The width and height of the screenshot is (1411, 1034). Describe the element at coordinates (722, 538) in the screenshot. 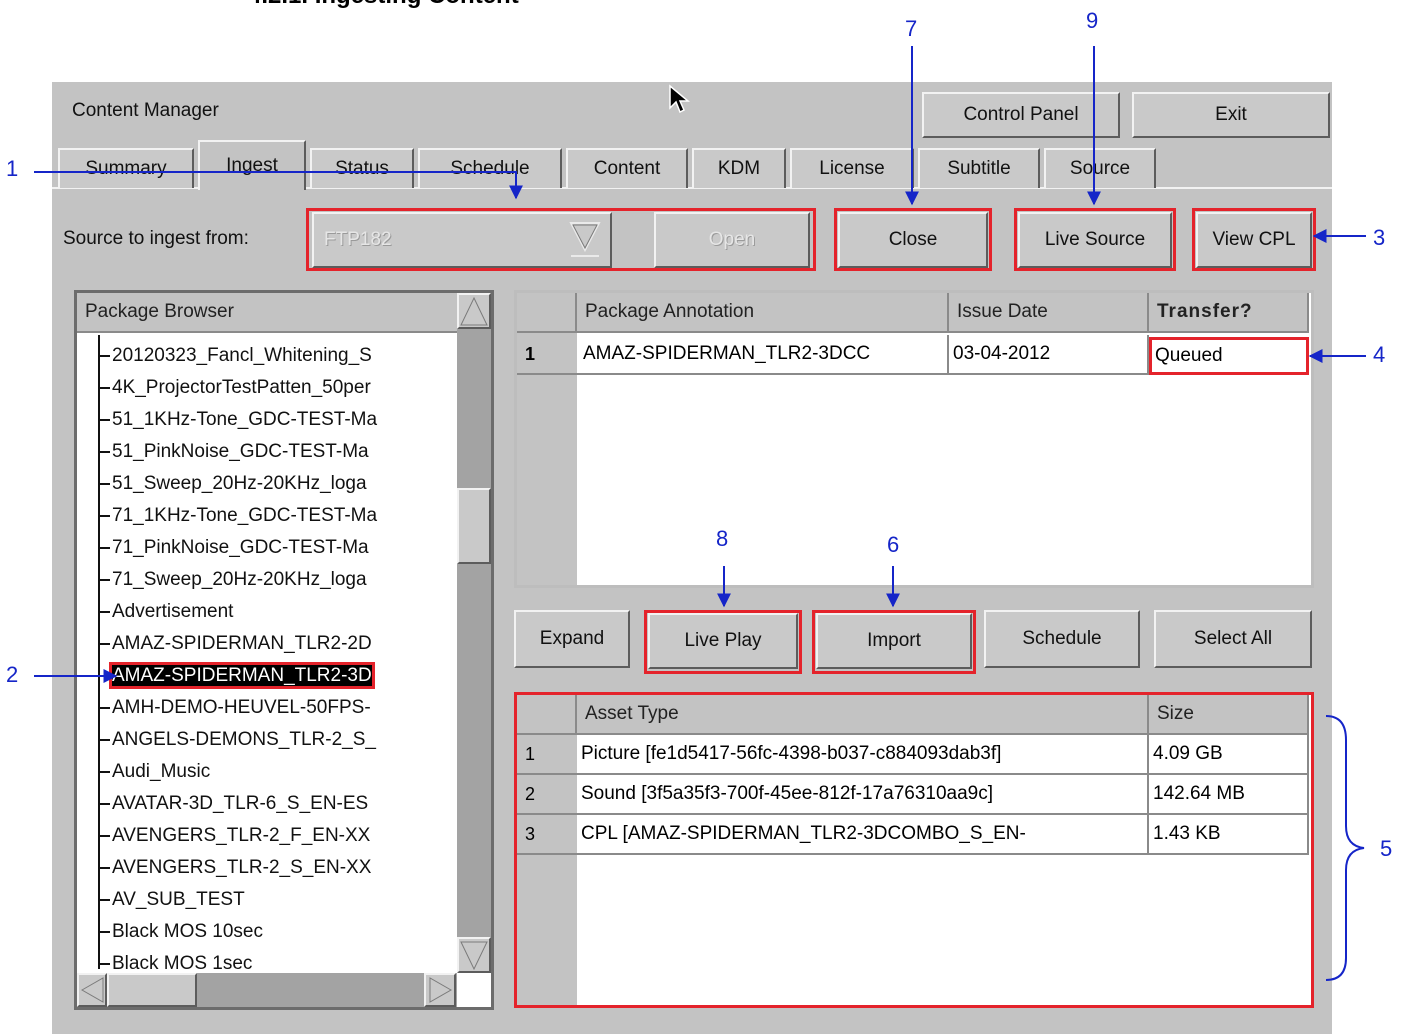

I see `callout-8: 8` at that location.